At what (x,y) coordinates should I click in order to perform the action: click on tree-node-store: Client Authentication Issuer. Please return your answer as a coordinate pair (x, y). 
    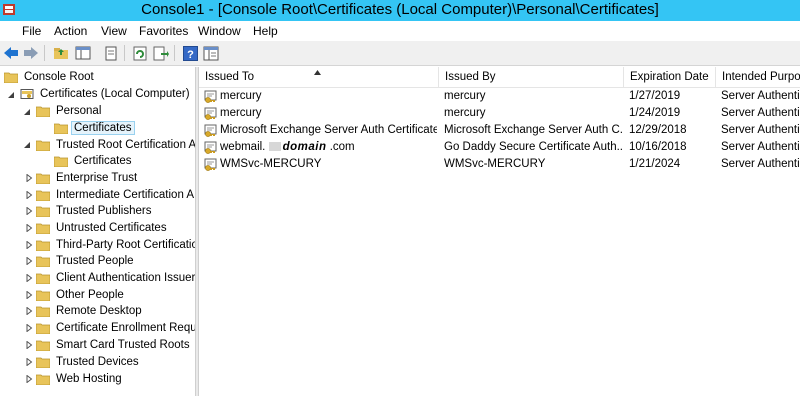
    Looking at the image, I should click on (115, 278).